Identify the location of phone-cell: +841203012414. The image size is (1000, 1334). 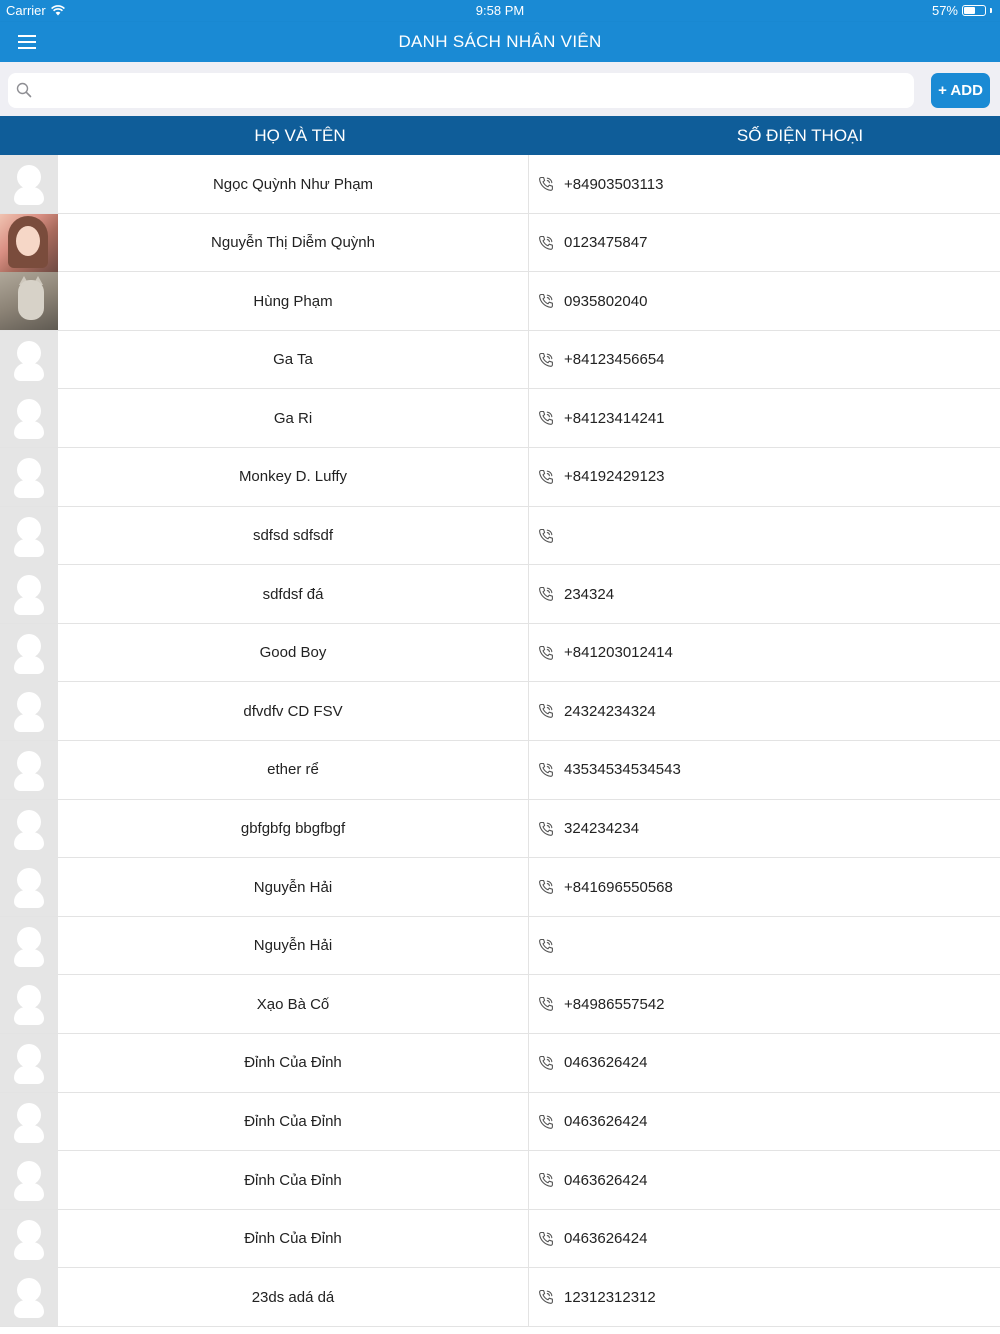
(605, 653).